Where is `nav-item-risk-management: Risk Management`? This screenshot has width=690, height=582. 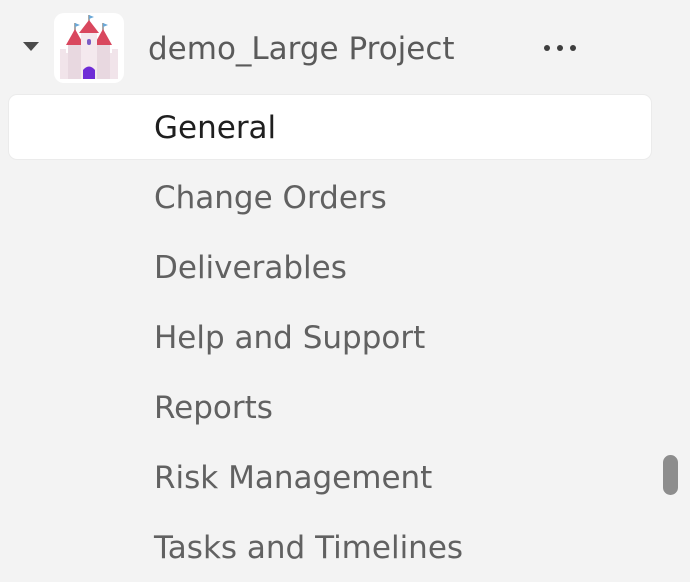
nav-item-risk-management: Risk Management is located at coordinates (330, 477).